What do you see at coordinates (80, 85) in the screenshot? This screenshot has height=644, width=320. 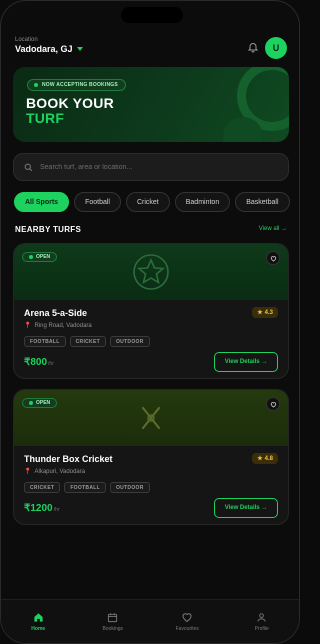 I see `banner-chip-label: NOW ACCEPTING BOOKINGS` at bounding box center [80, 85].